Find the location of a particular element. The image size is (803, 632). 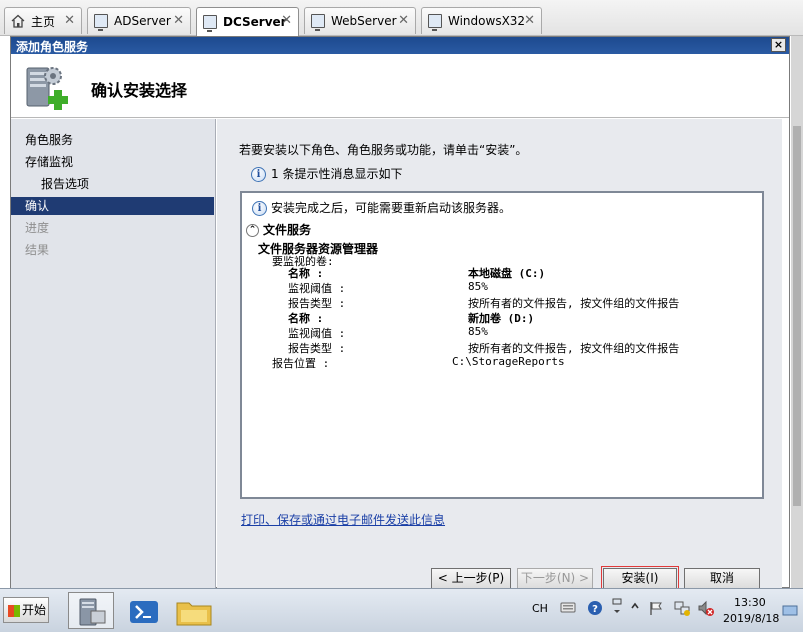

server-manager-taskbar-button is located at coordinates (91, 610).